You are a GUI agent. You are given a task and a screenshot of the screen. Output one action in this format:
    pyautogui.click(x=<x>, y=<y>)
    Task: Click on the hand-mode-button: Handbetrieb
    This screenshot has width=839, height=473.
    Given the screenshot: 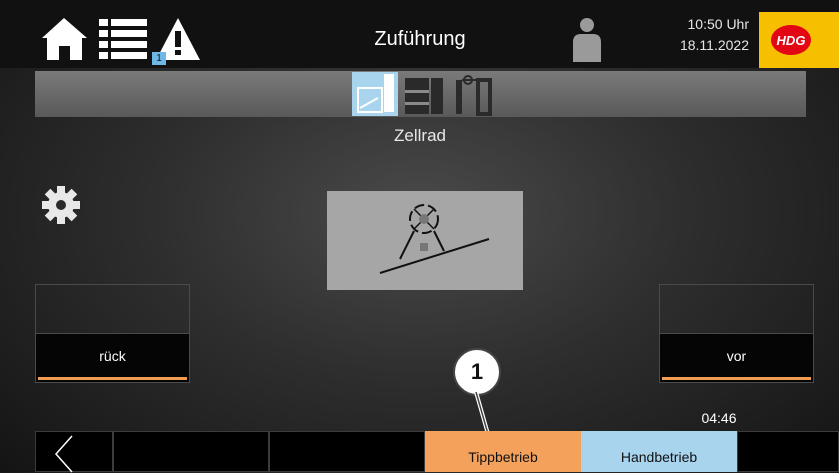 What is the action you would take?
    pyautogui.click(x=659, y=451)
    